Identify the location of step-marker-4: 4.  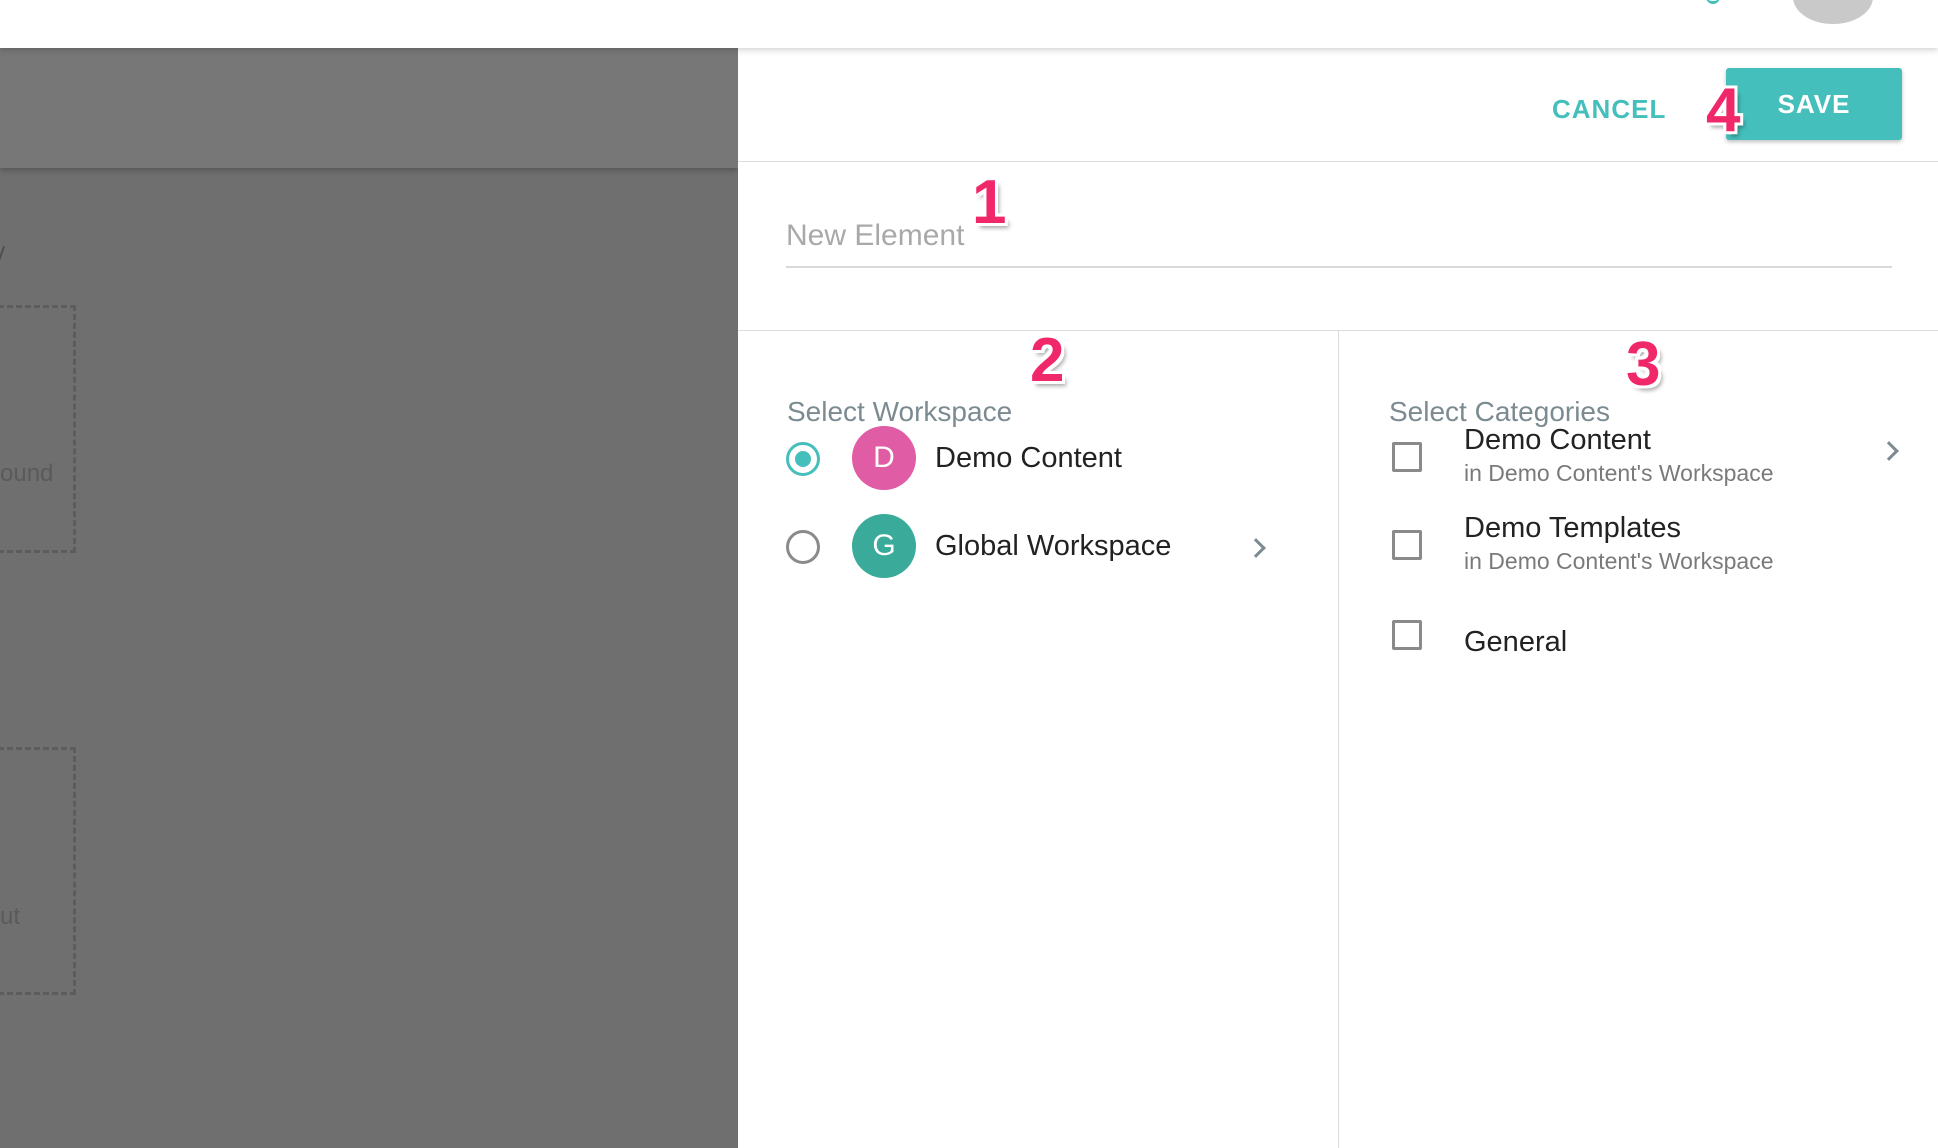
(1723, 110).